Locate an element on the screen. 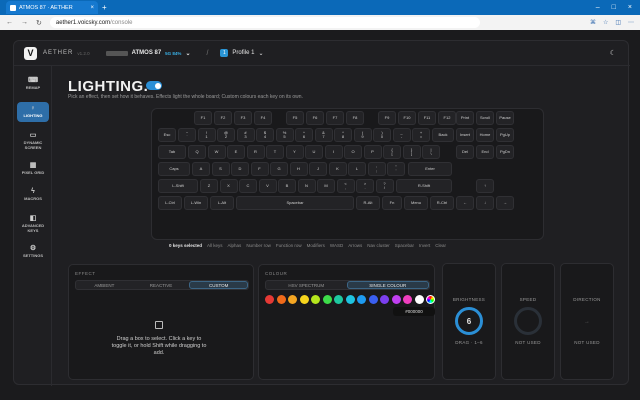  key: L is located at coordinates (357, 169).